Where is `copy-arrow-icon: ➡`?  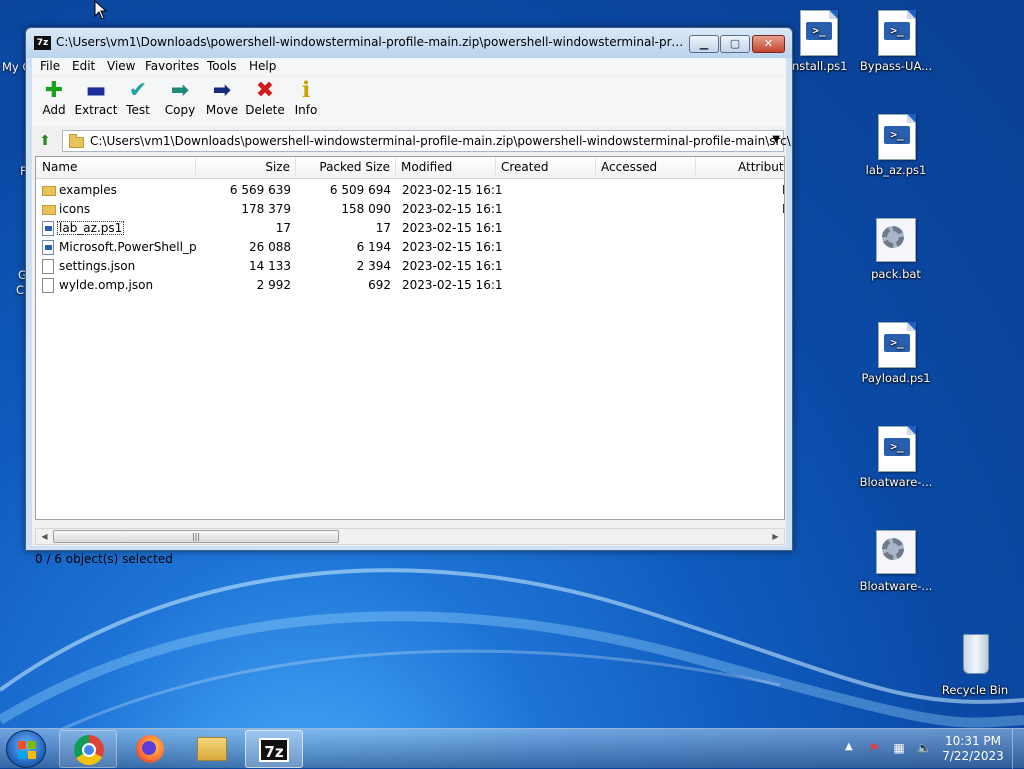 copy-arrow-icon: ➡ is located at coordinates (180, 90).